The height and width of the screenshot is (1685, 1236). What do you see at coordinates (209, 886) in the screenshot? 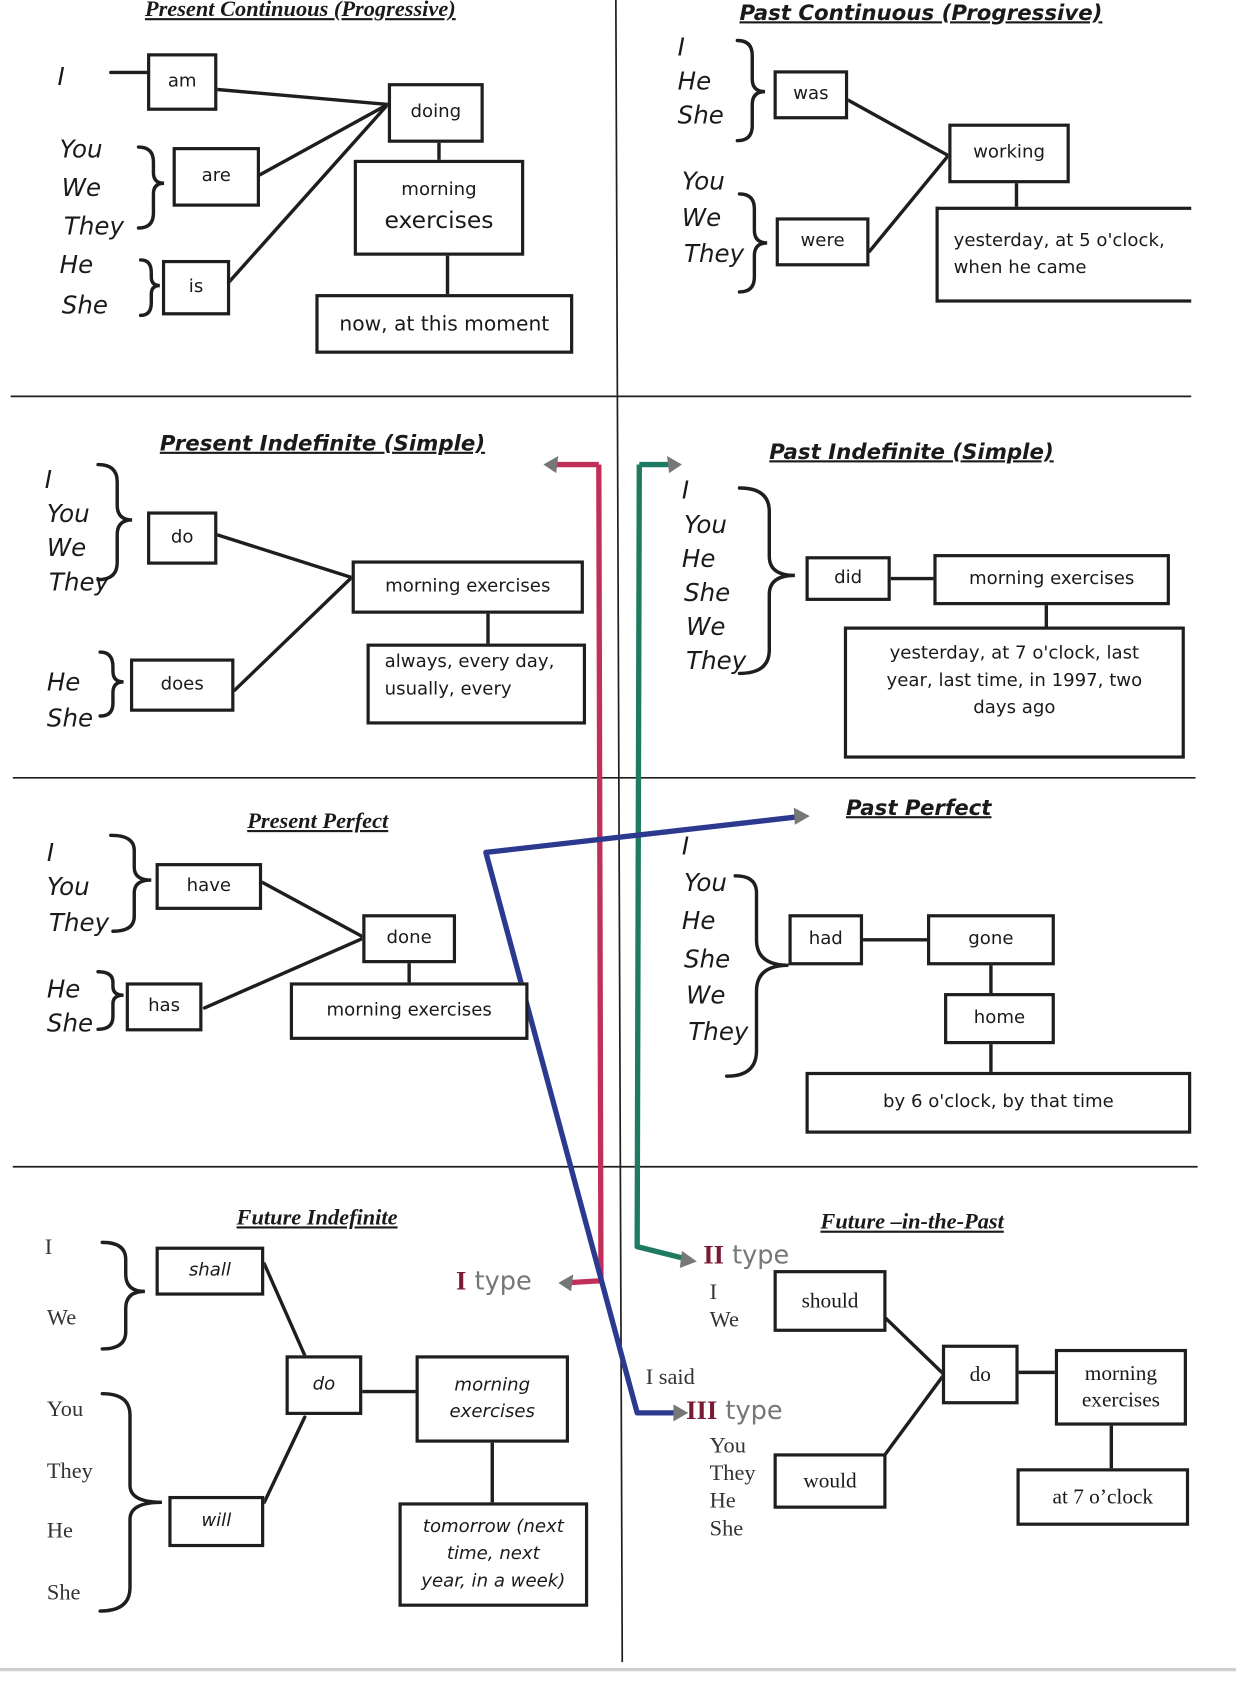
I see `aux-box-have: have` at bounding box center [209, 886].